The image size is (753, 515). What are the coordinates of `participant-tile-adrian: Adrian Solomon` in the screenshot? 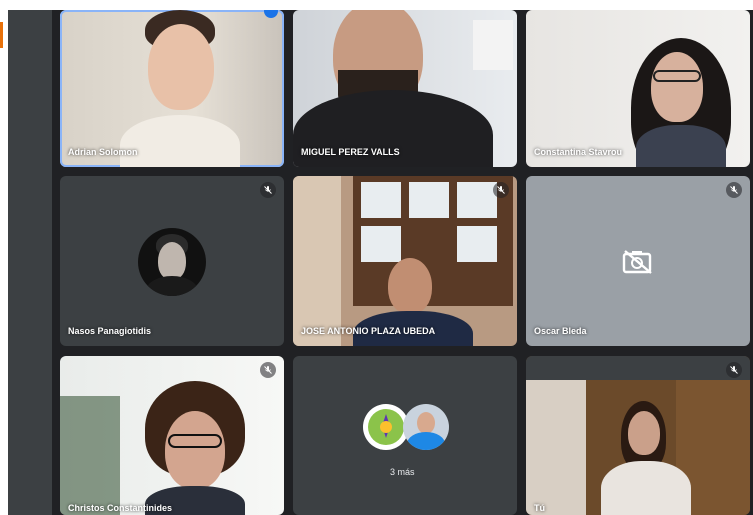 It's located at (172, 88).